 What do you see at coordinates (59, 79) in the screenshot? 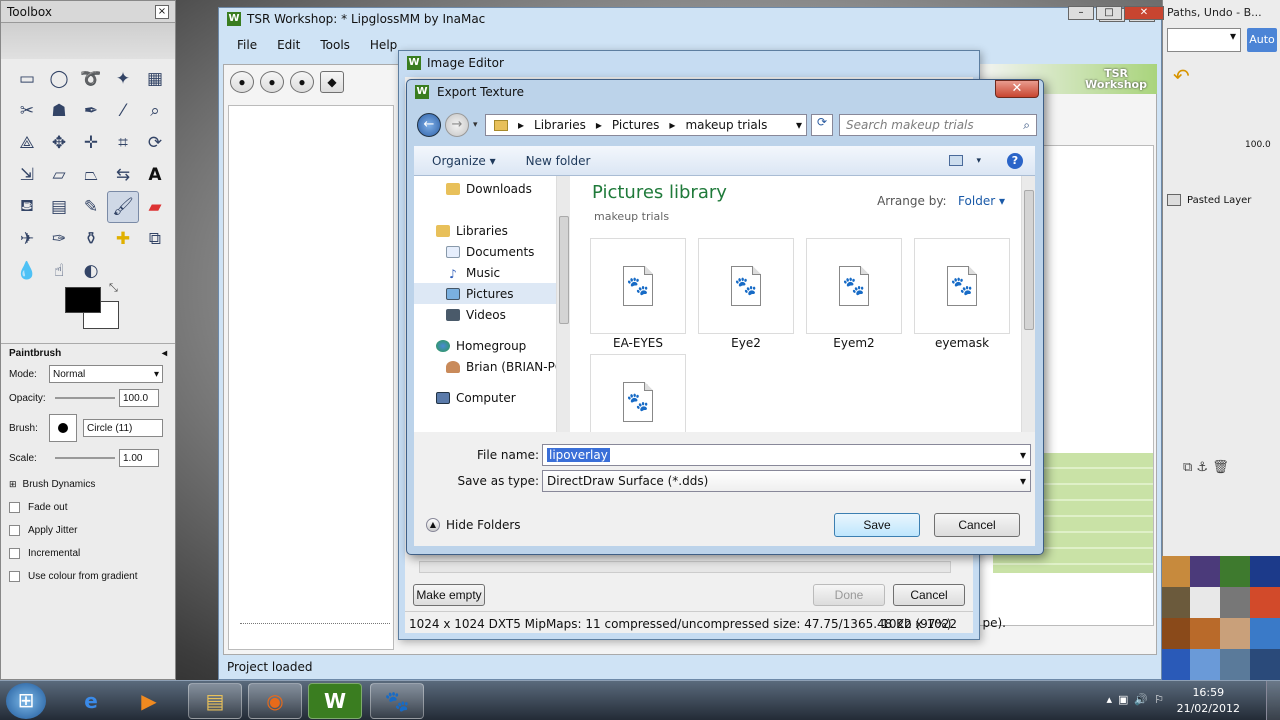
I see `ellipse-select-icon: ◯` at bounding box center [59, 79].